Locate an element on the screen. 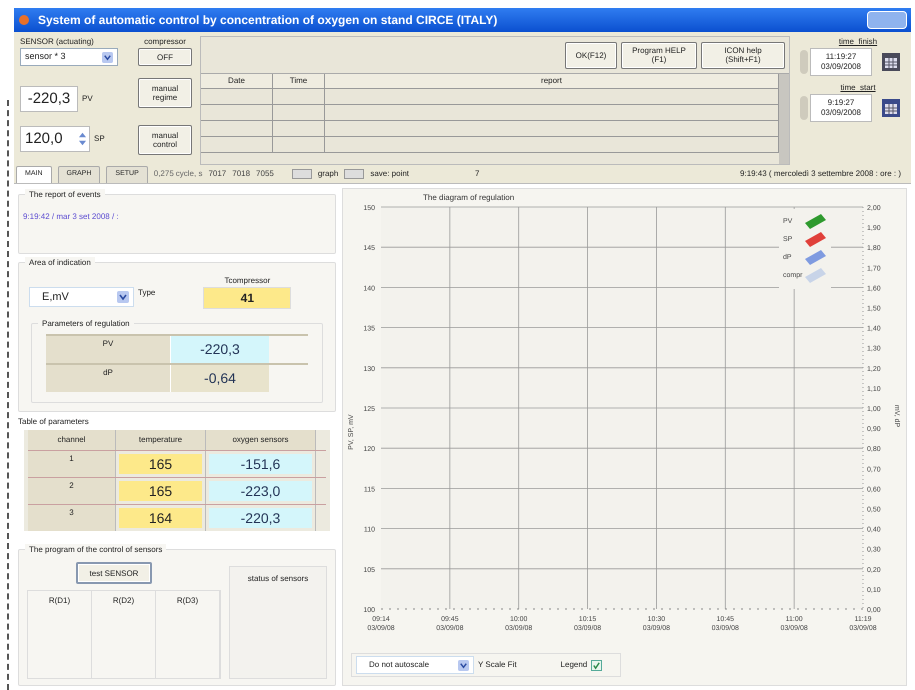  time-field: 11:19:27 03/09/2008 is located at coordinates (841, 62).